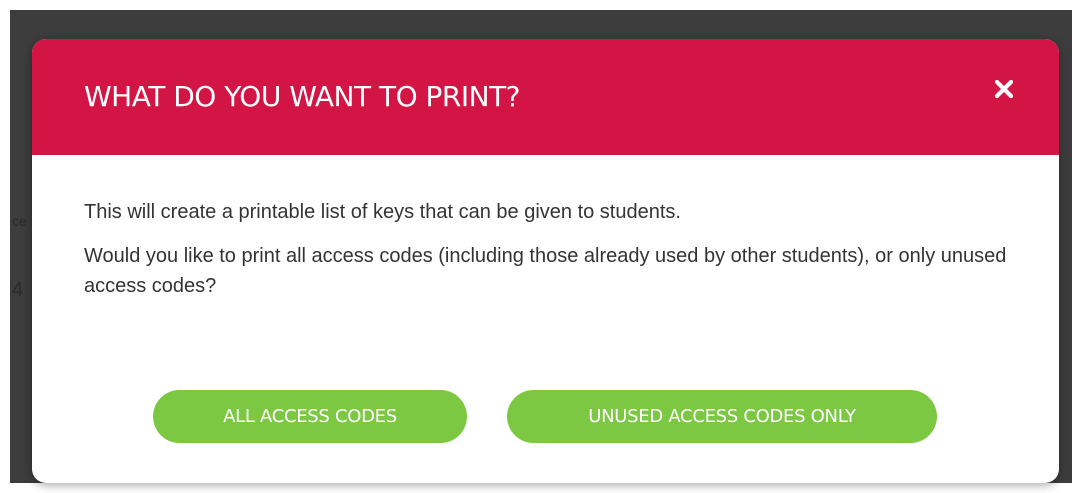 The width and height of the screenshot is (1072, 493). I want to click on background-text-fragment: ce, so click(19, 221).